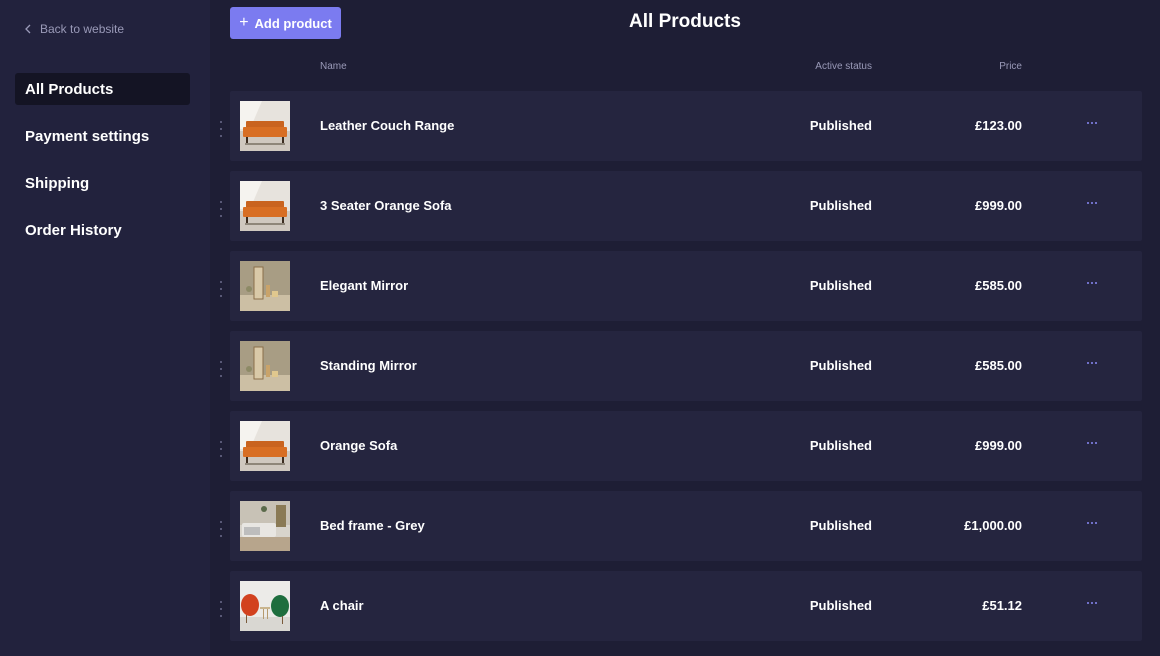 This screenshot has width=1160, height=656. What do you see at coordinates (87, 136) in the screenshot?
I see `sidebar-item-label: Payment settings` at bounding box center [87, 136].